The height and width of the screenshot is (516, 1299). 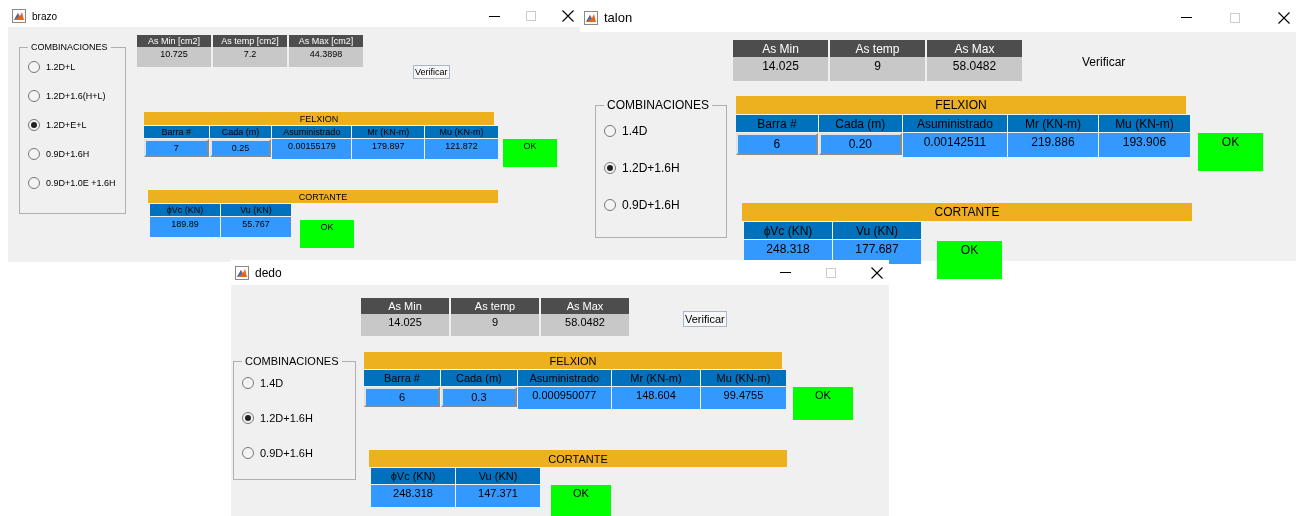 What do you see at coordinates (564, 398) in the screenshot?
I see `table-cell: 0.000950077` at bounding box center [564, 398].